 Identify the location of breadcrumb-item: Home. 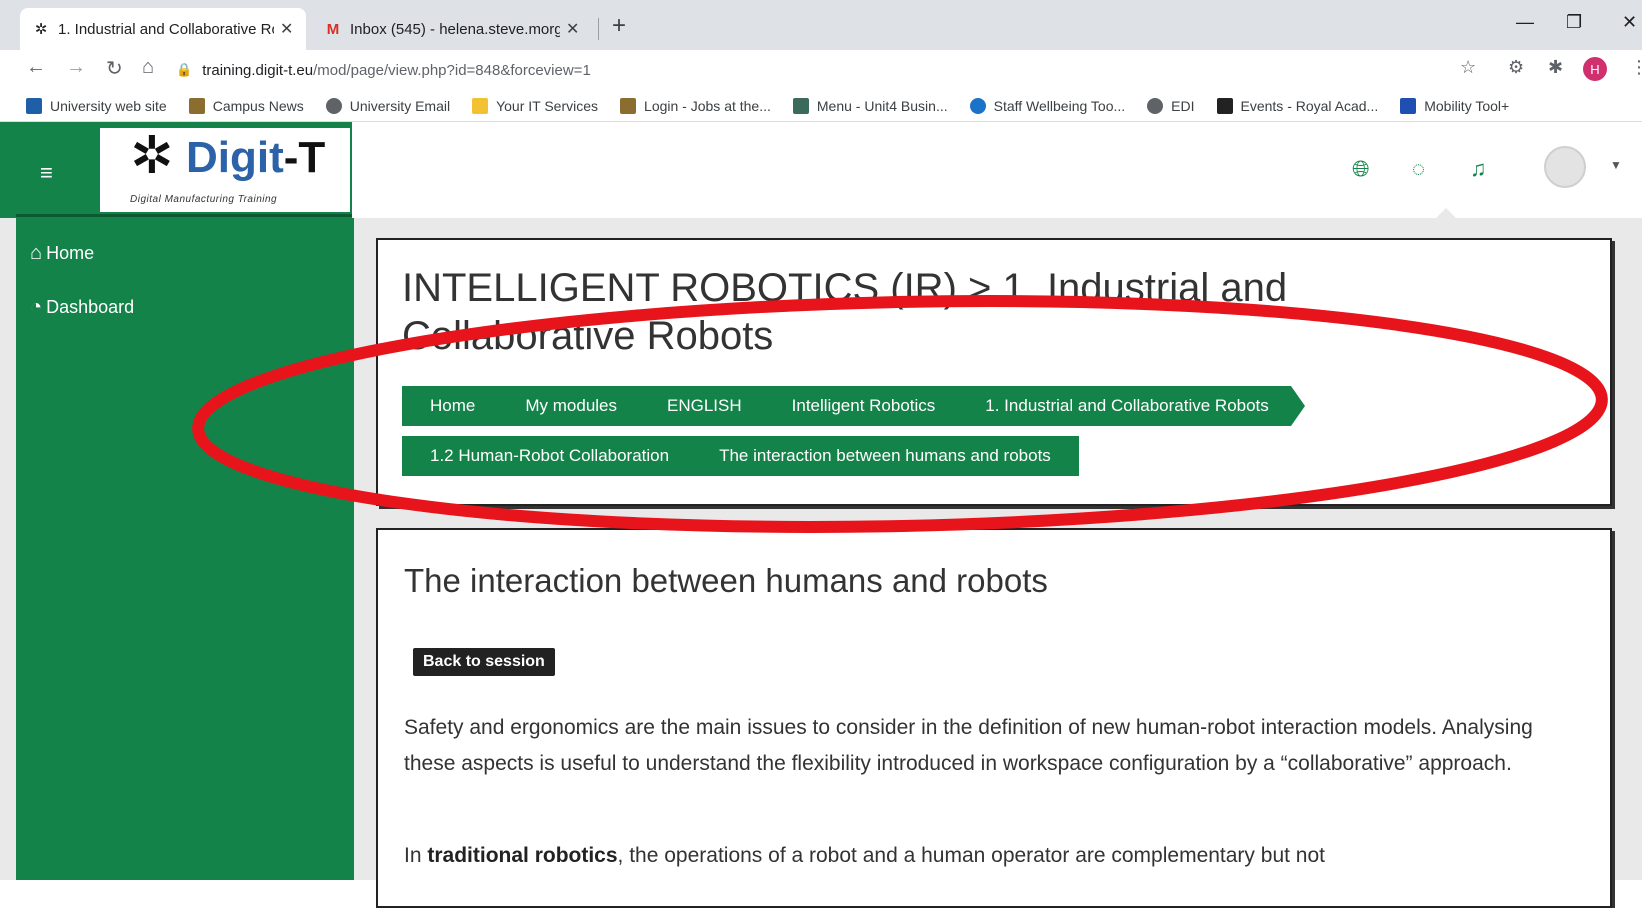
(457, 406).